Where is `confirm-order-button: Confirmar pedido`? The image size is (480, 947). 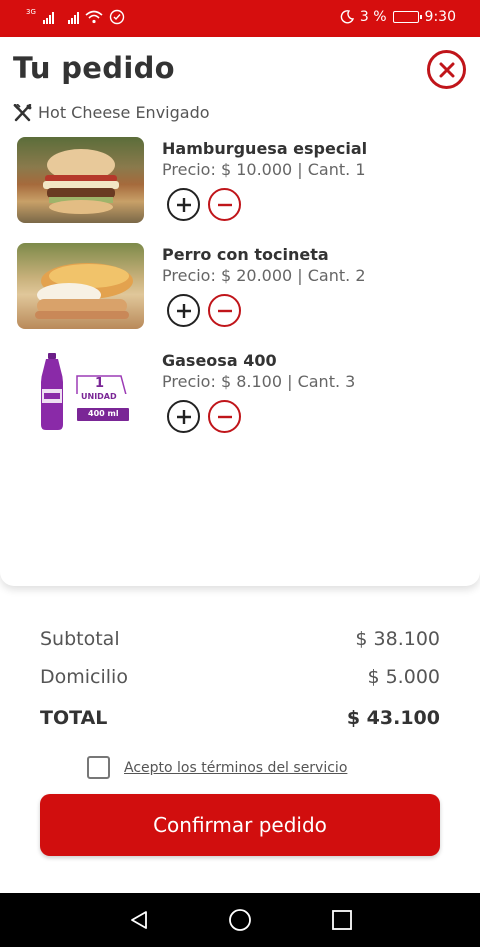 confirm-order-button: Confirmar pedido is located at coordinates (240, 825).